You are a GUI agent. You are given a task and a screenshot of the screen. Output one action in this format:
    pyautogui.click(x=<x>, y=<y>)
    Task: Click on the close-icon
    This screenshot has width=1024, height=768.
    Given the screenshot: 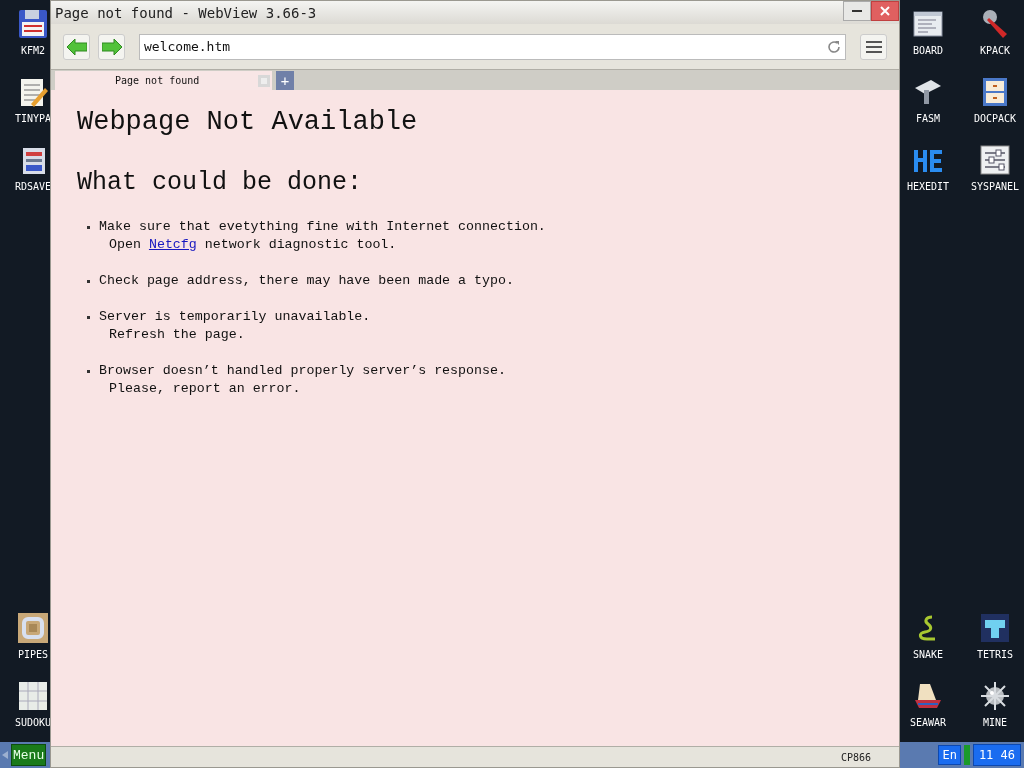 What is the action you would take?
    pyautogui.click(x=885, y=11)
    